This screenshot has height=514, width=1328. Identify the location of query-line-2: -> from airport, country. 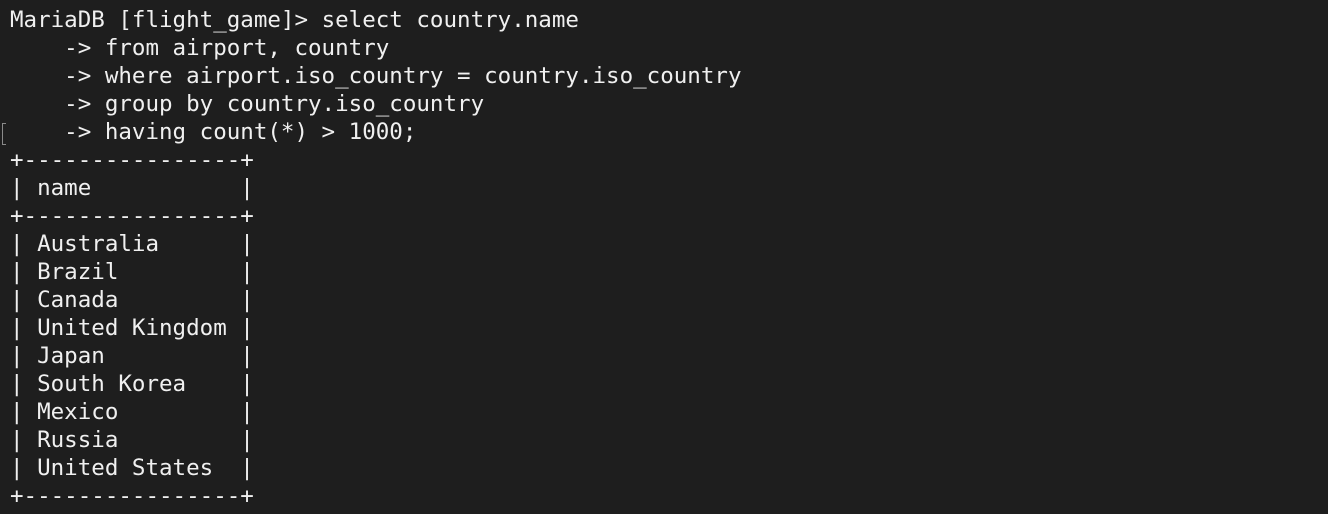
(200, 48).